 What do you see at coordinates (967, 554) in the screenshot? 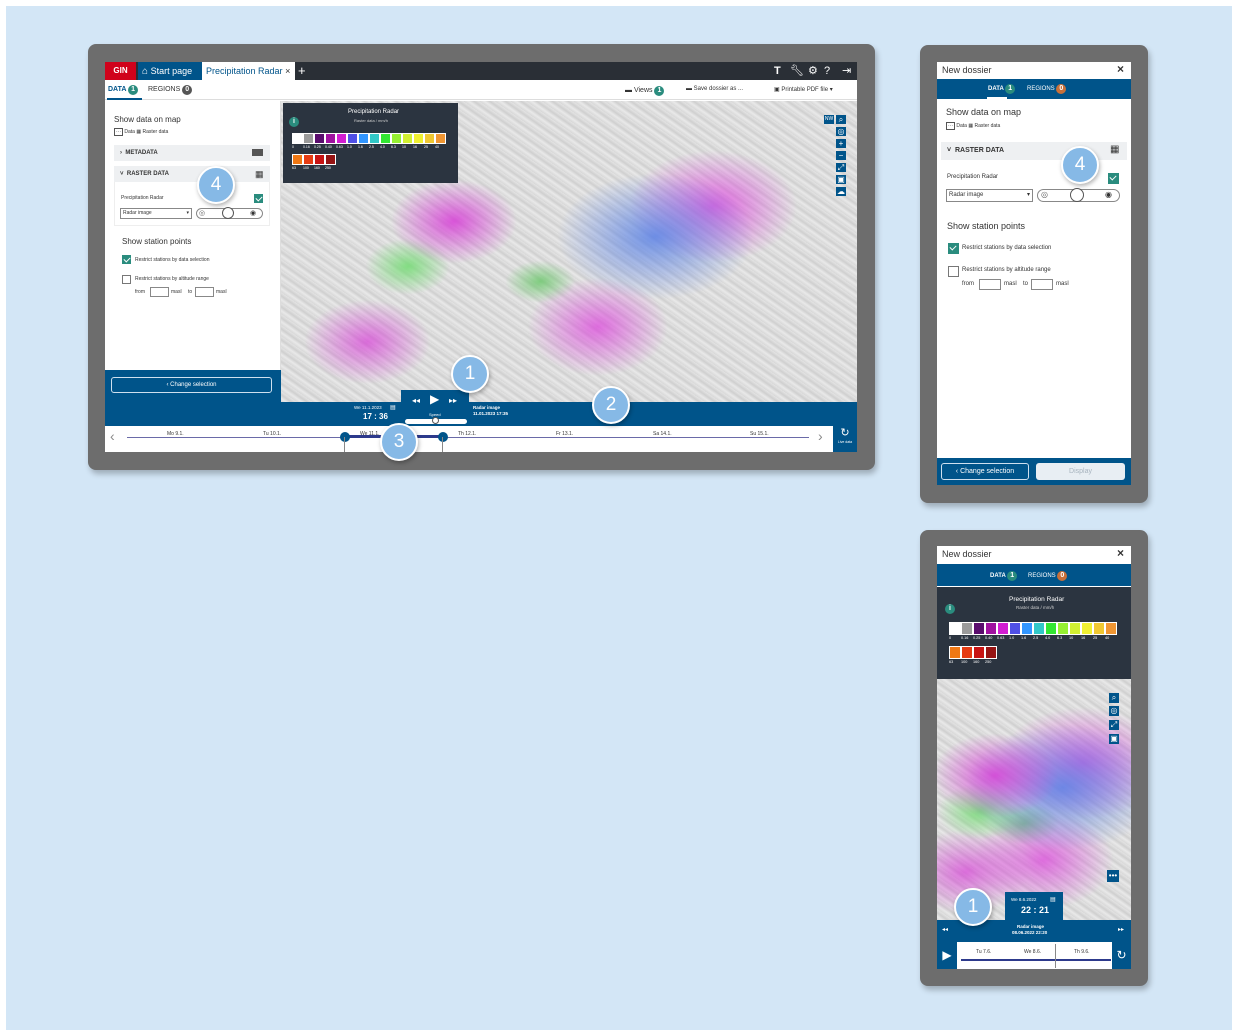
I see `dossier-title: New dossier` at bounding box center [967, 554].